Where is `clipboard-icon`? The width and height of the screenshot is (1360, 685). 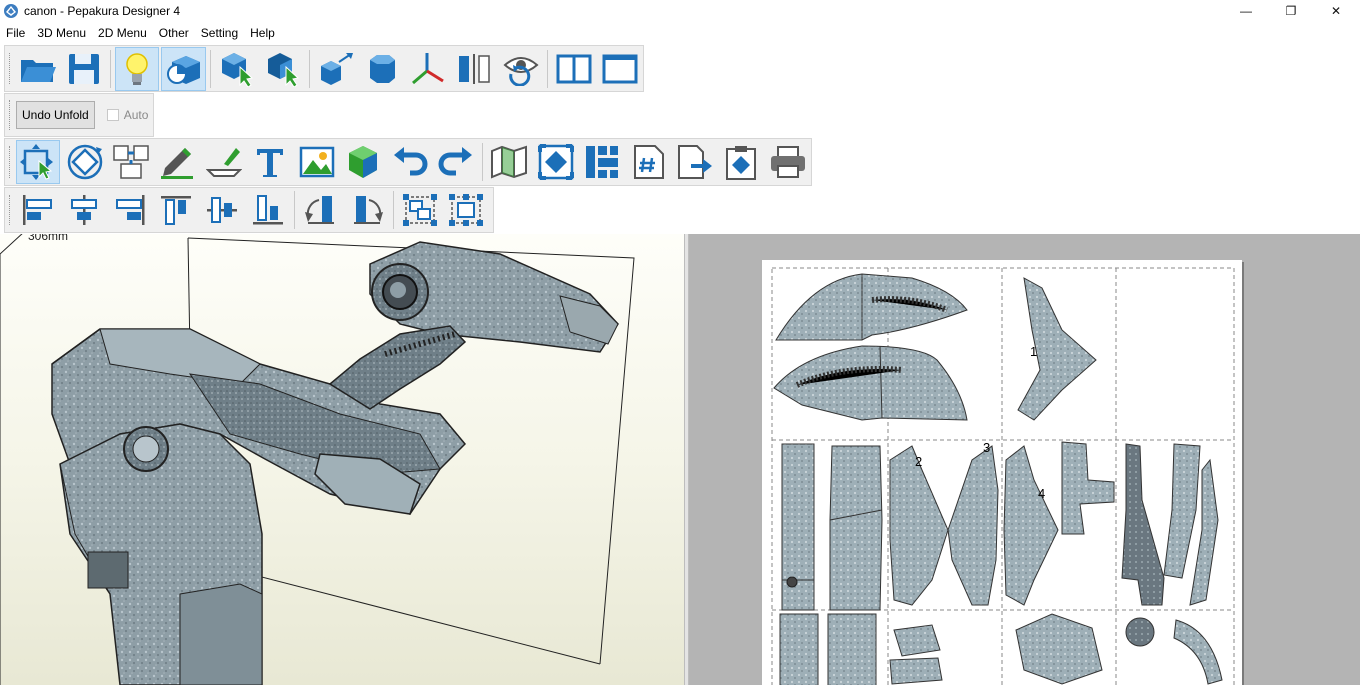
clipboard-icon is located at coordinates (741, 163).